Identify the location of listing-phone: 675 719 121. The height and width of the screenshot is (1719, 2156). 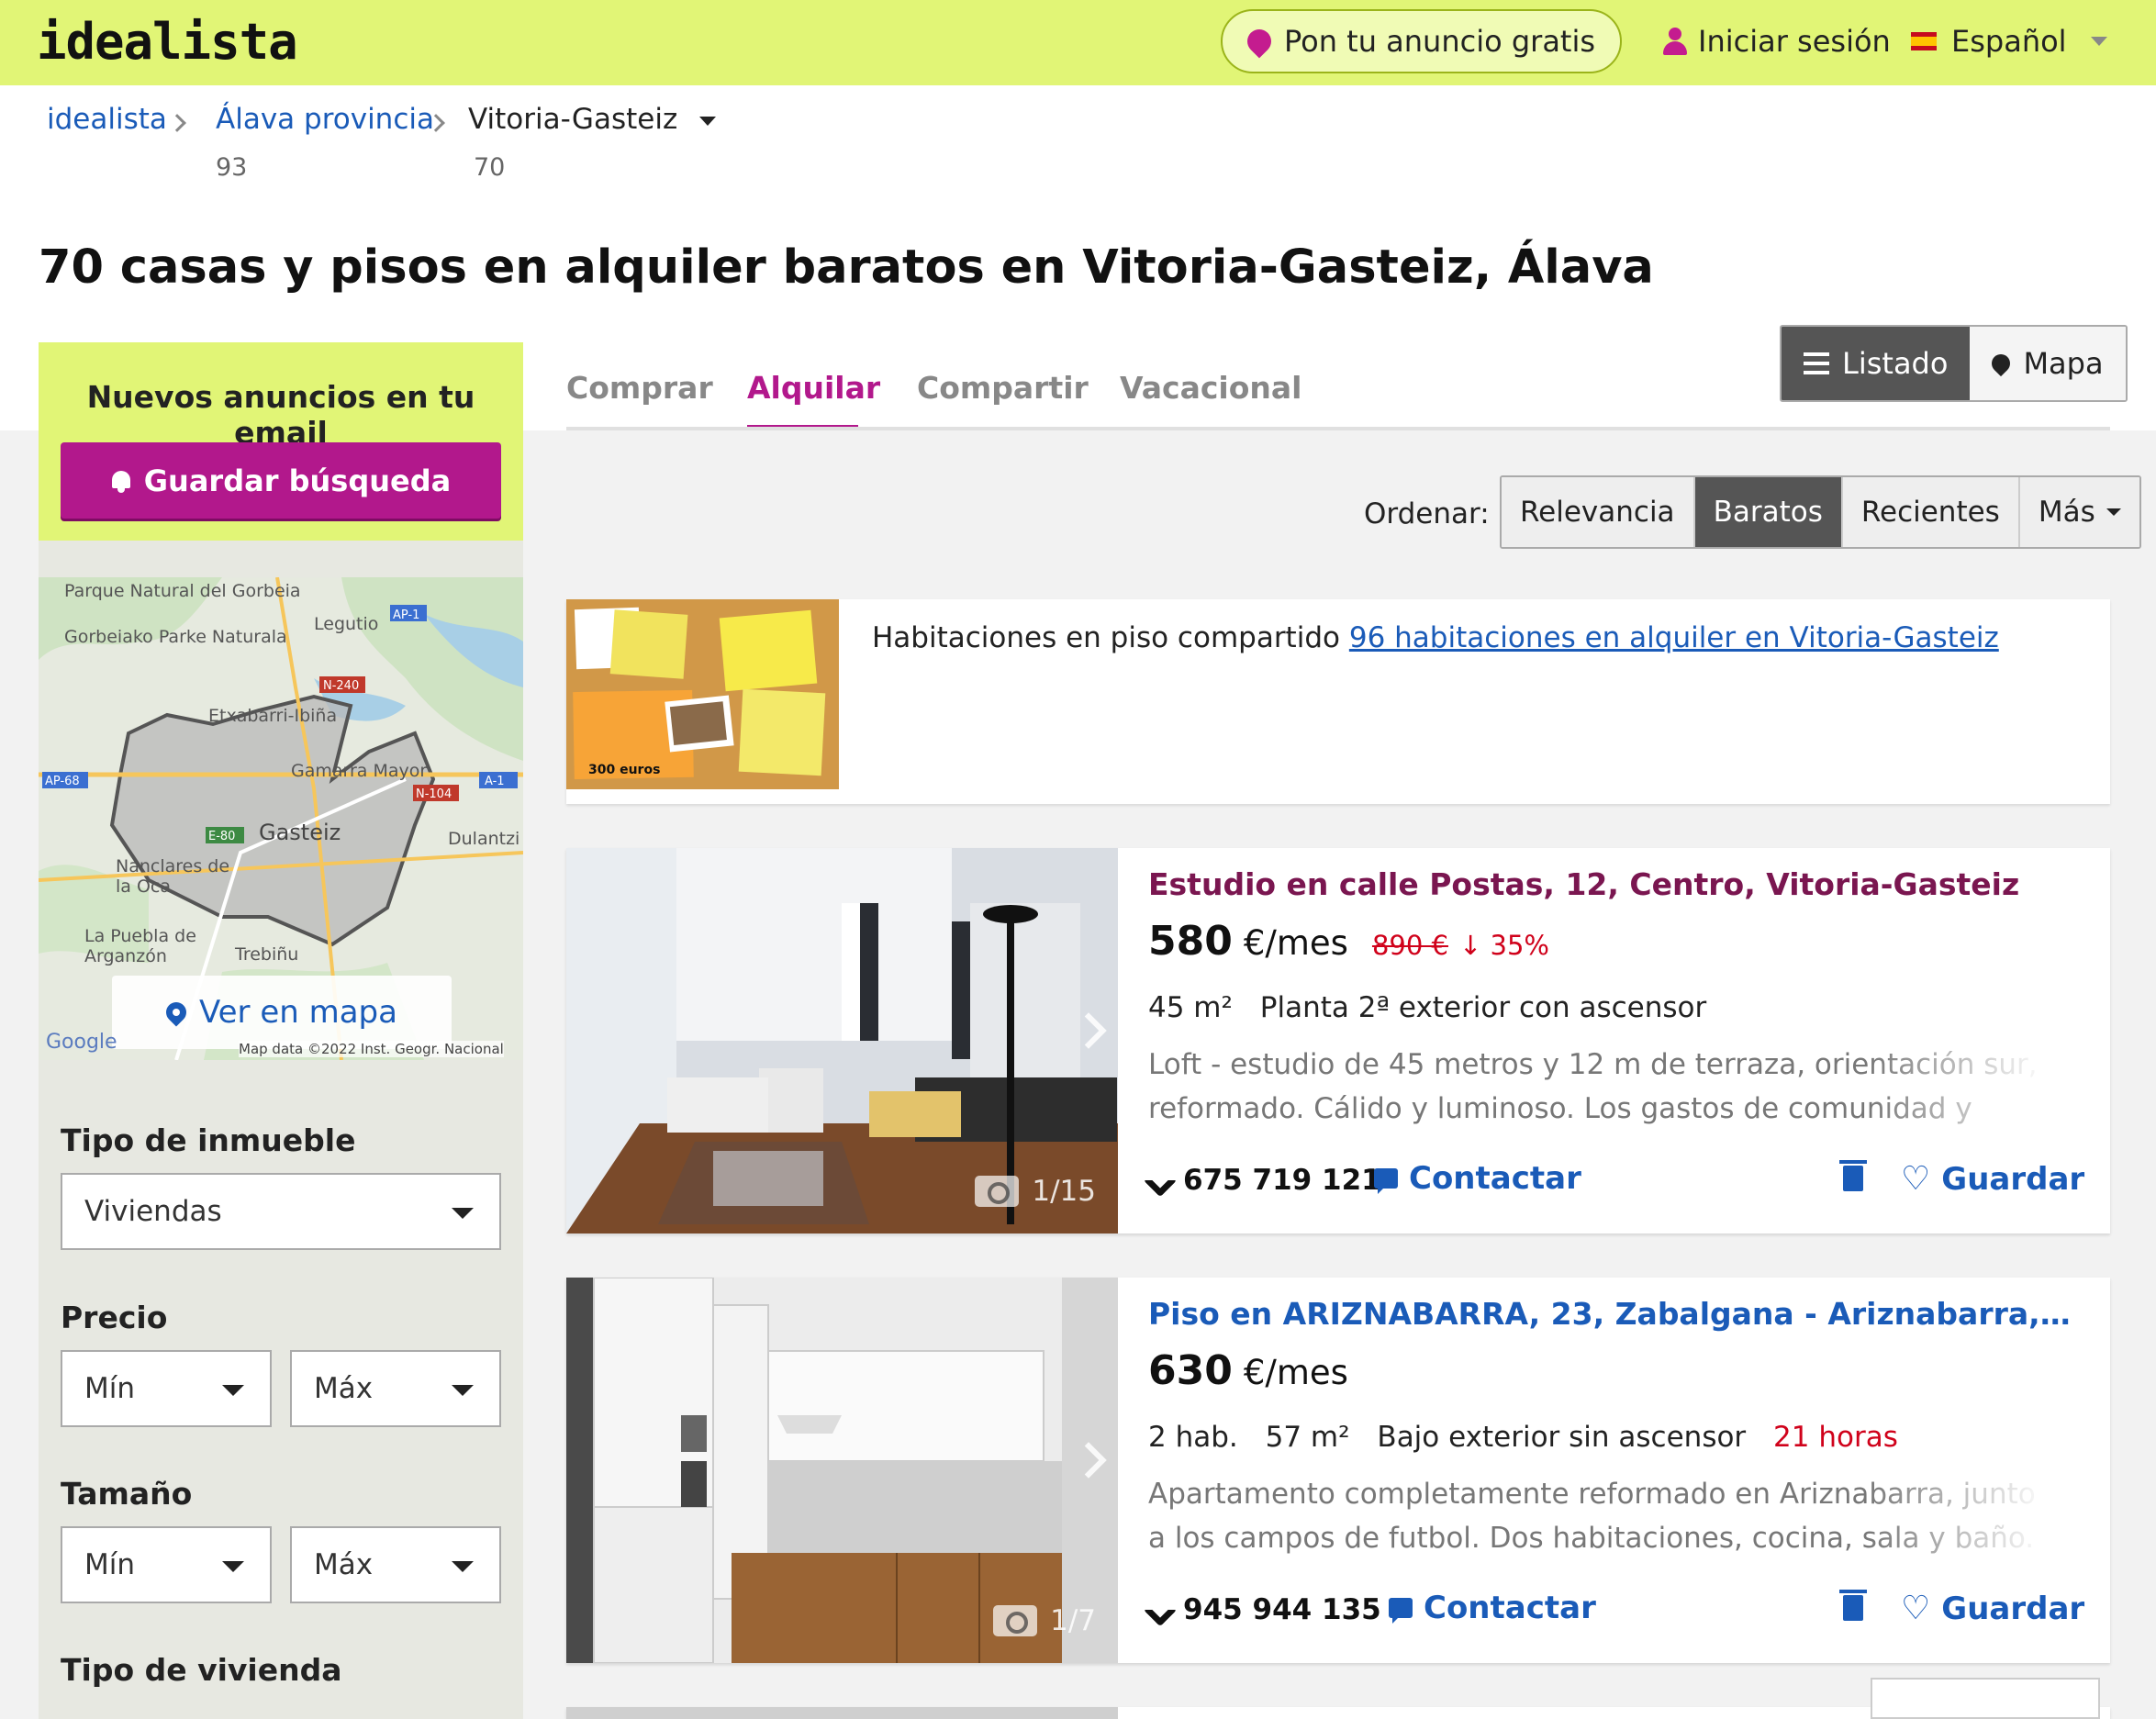
(1262, 1180).